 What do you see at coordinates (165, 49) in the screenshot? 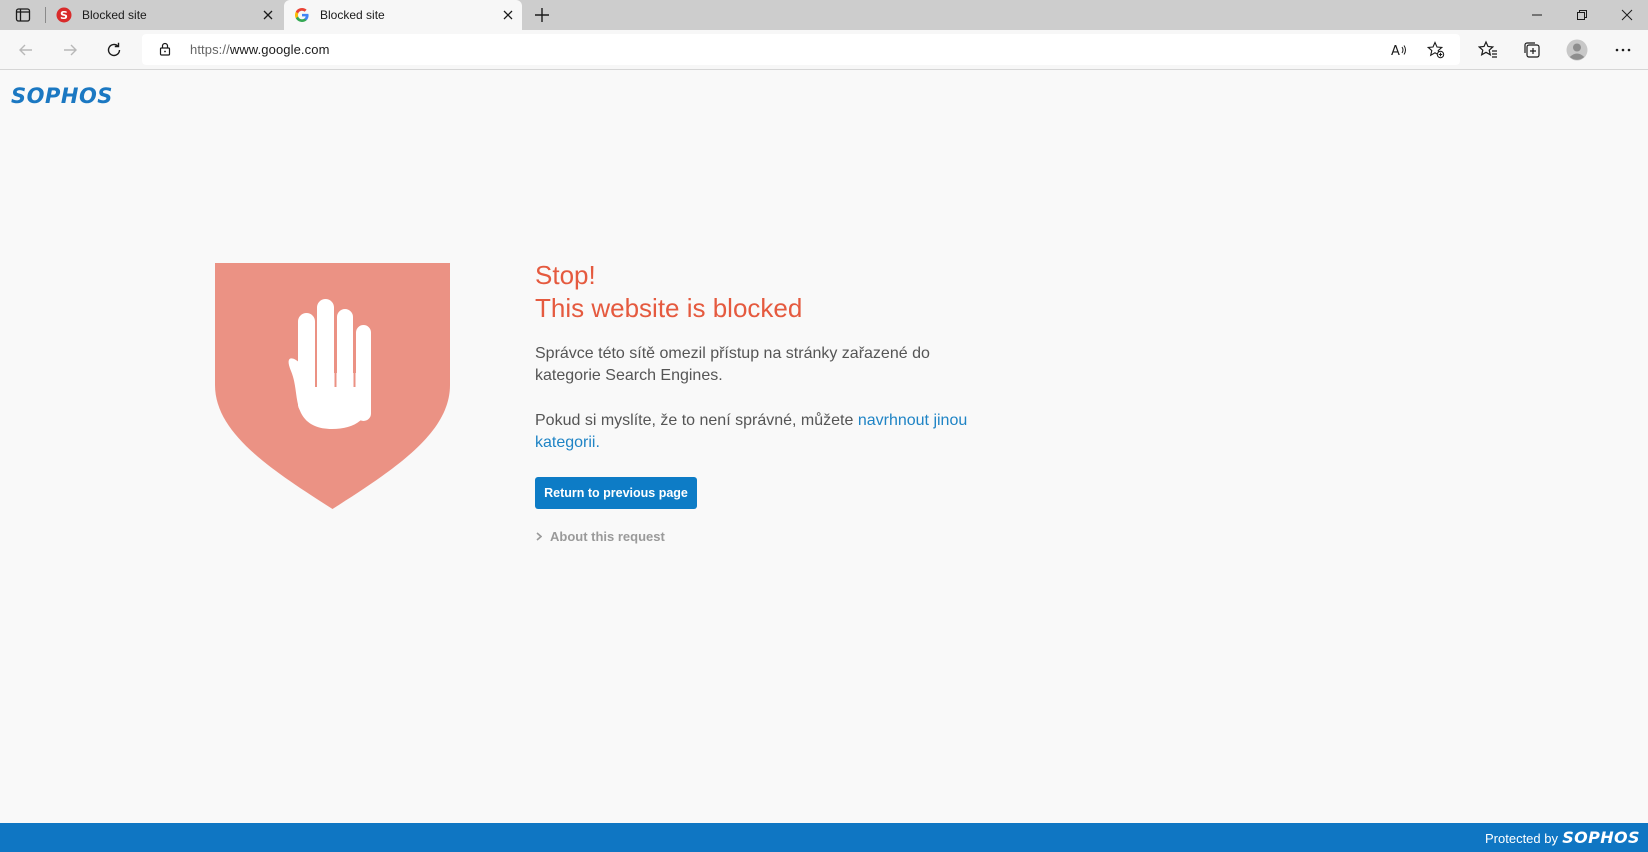
I see `lock-icon` at bounding box center [165, 49].